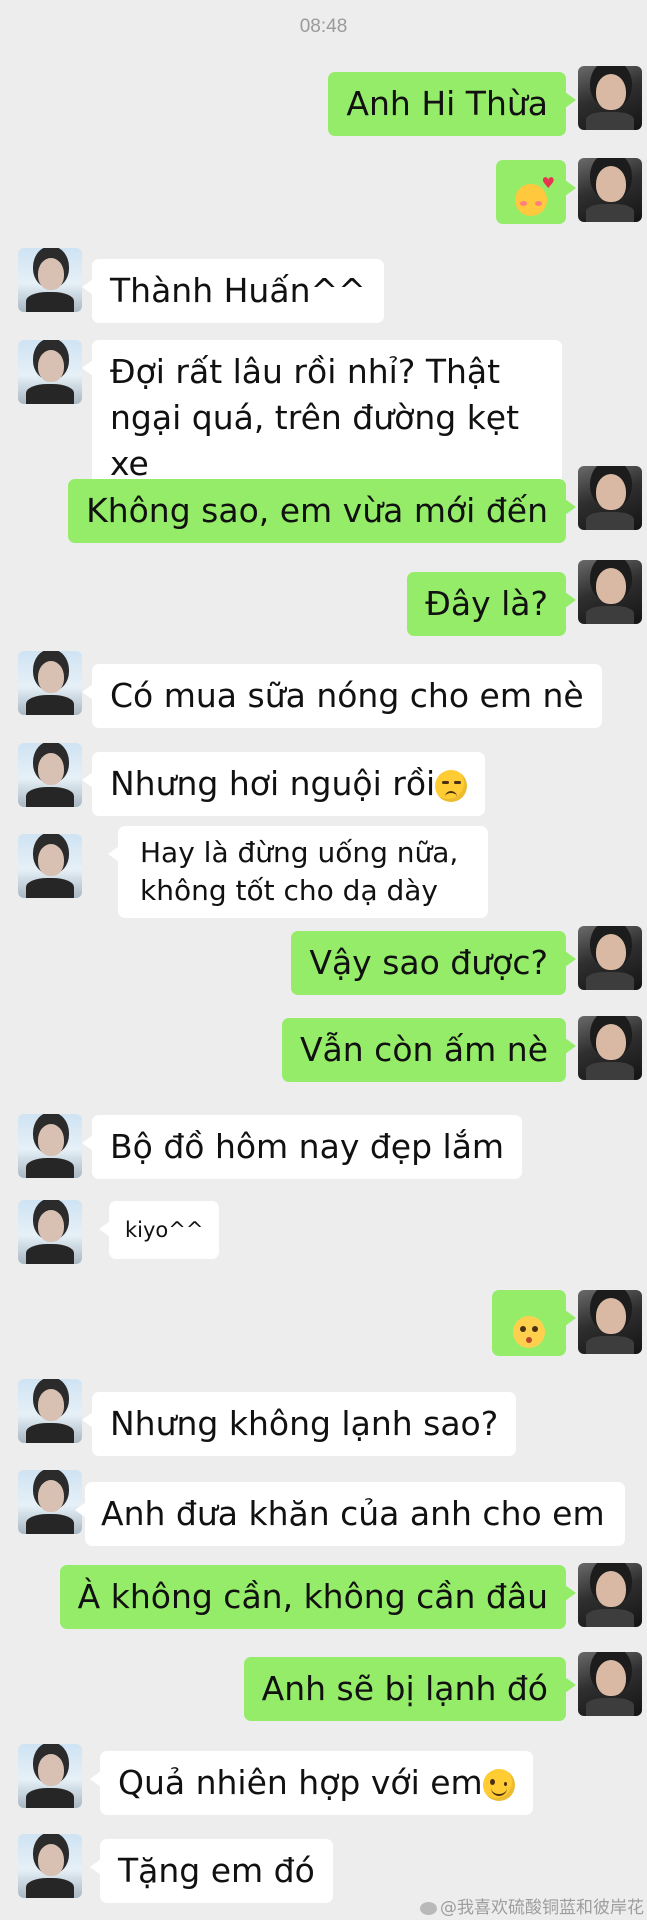 The height and width of the screenshot is (1920, 647). Describe the element at coordinates (347, 695) in the screenshot. I see `message-text: Có mua sữa nóng cho em nè` at that location.